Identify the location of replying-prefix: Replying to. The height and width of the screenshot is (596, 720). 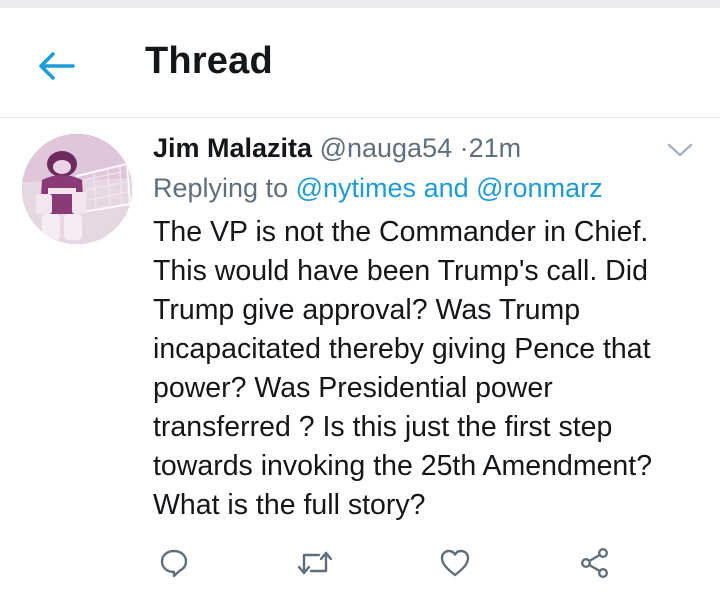
(221, 188).